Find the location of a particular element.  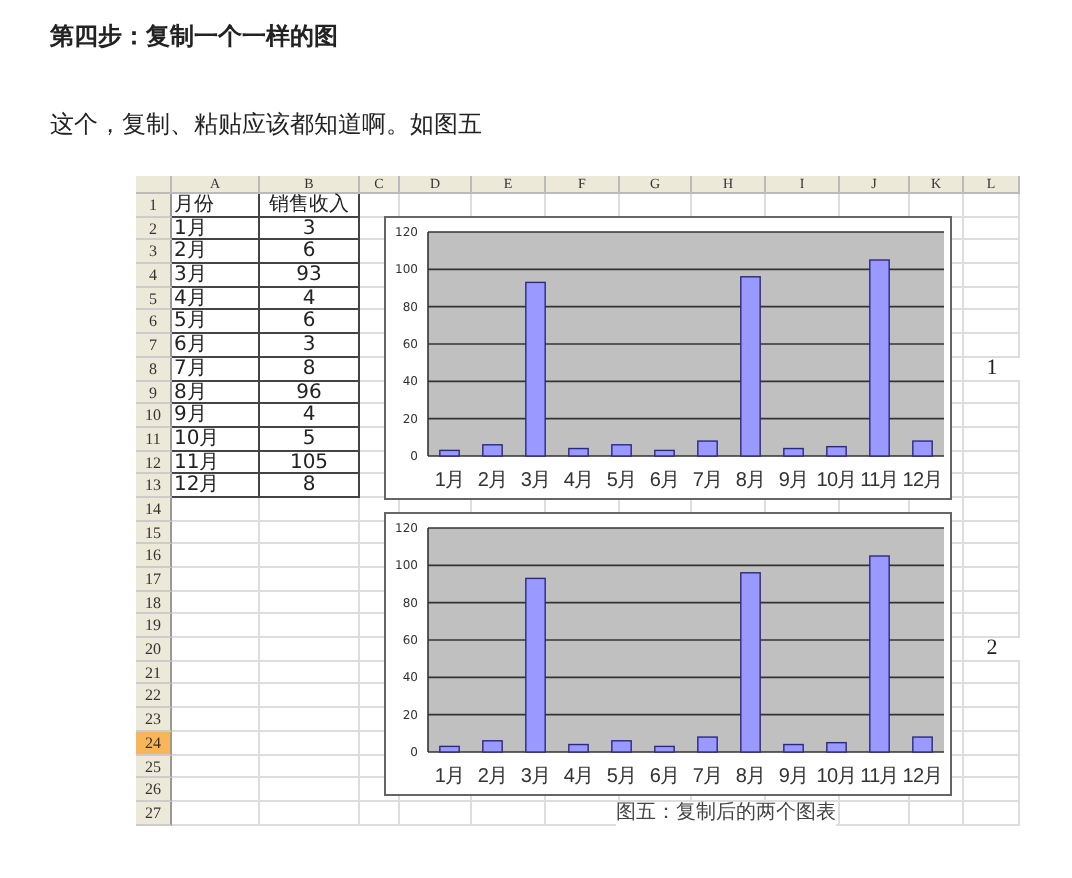

row-header: 11 is located at coordinates (154, 439).